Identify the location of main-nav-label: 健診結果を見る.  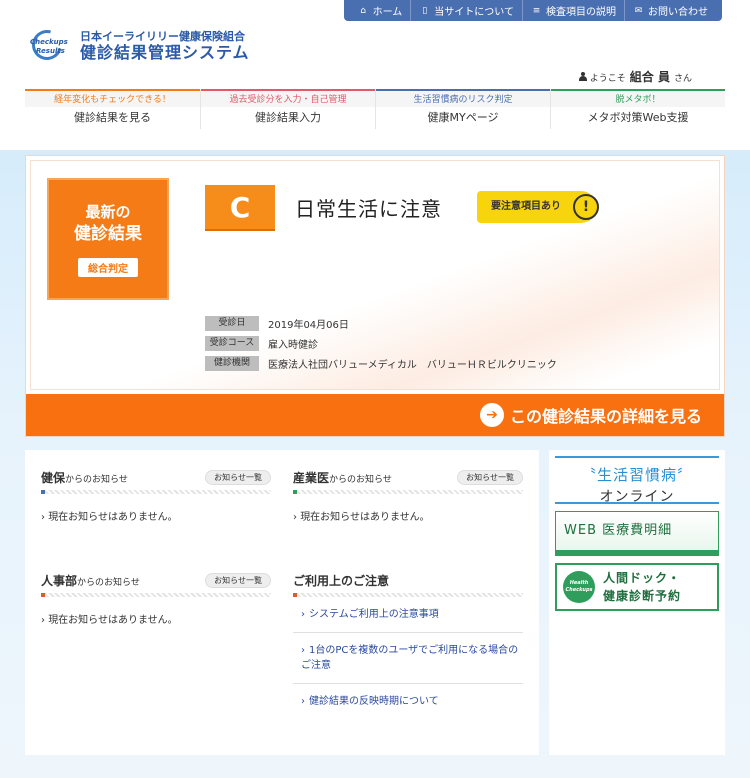
(112, 117).